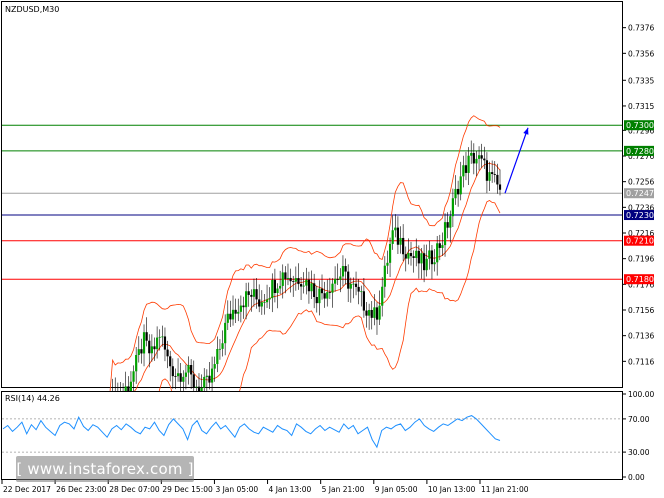 The image size is (664, 498). Describe the element at coordinates (641, 361) in the screenshot. I see `price-tick-label: 0.7116` at that location.